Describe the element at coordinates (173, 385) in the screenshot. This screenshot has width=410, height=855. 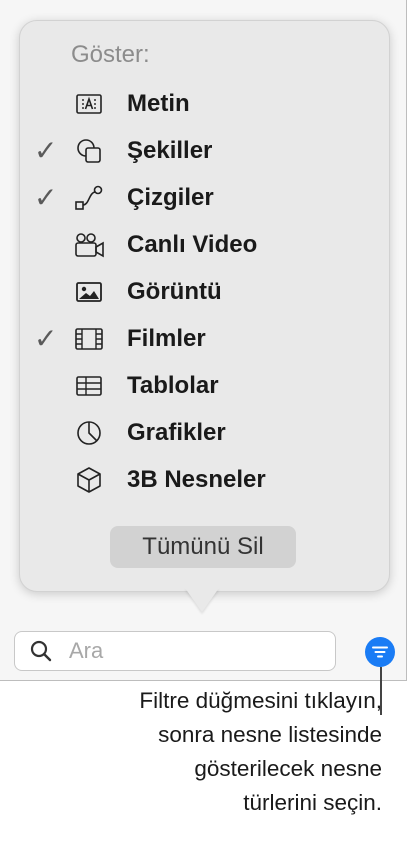
I see `menu-item-label: Tablolar` at that location.